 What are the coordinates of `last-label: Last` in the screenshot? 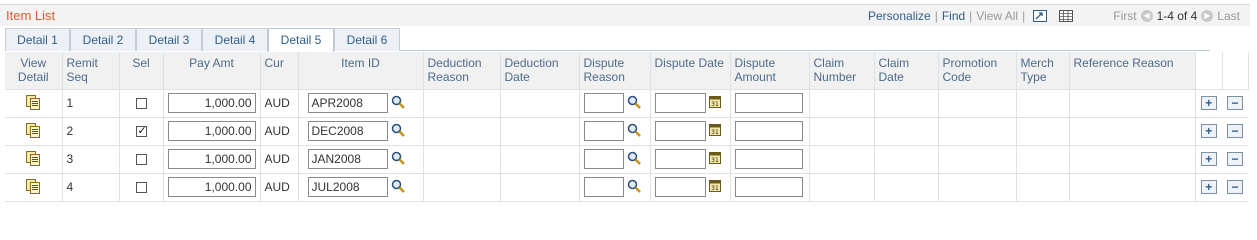 It's located at (1228, 16).